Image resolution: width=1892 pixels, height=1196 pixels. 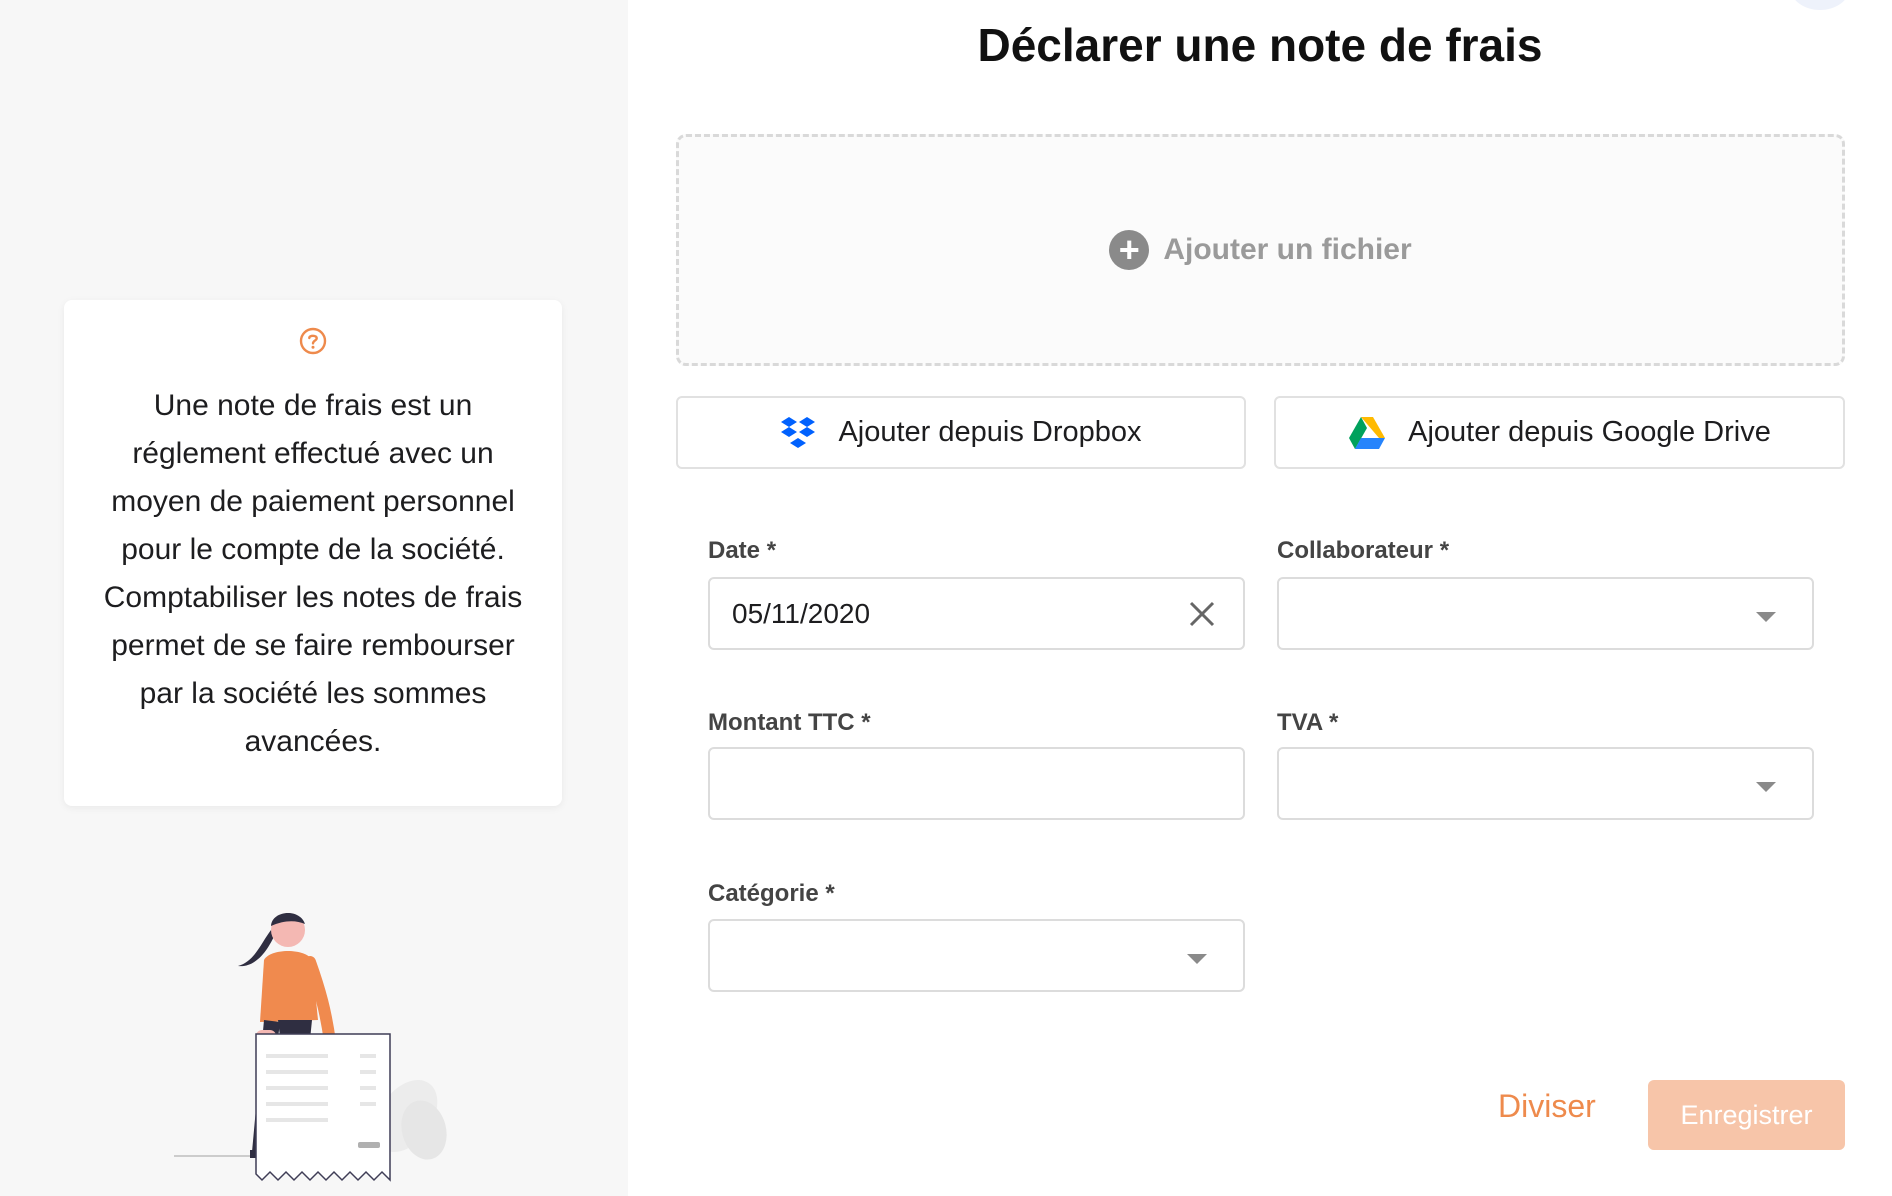 What do you see at coordinates (1547, 1106) in the screenshot?
I see `split-button: Diviser` at bounding box center [1547, 1106].